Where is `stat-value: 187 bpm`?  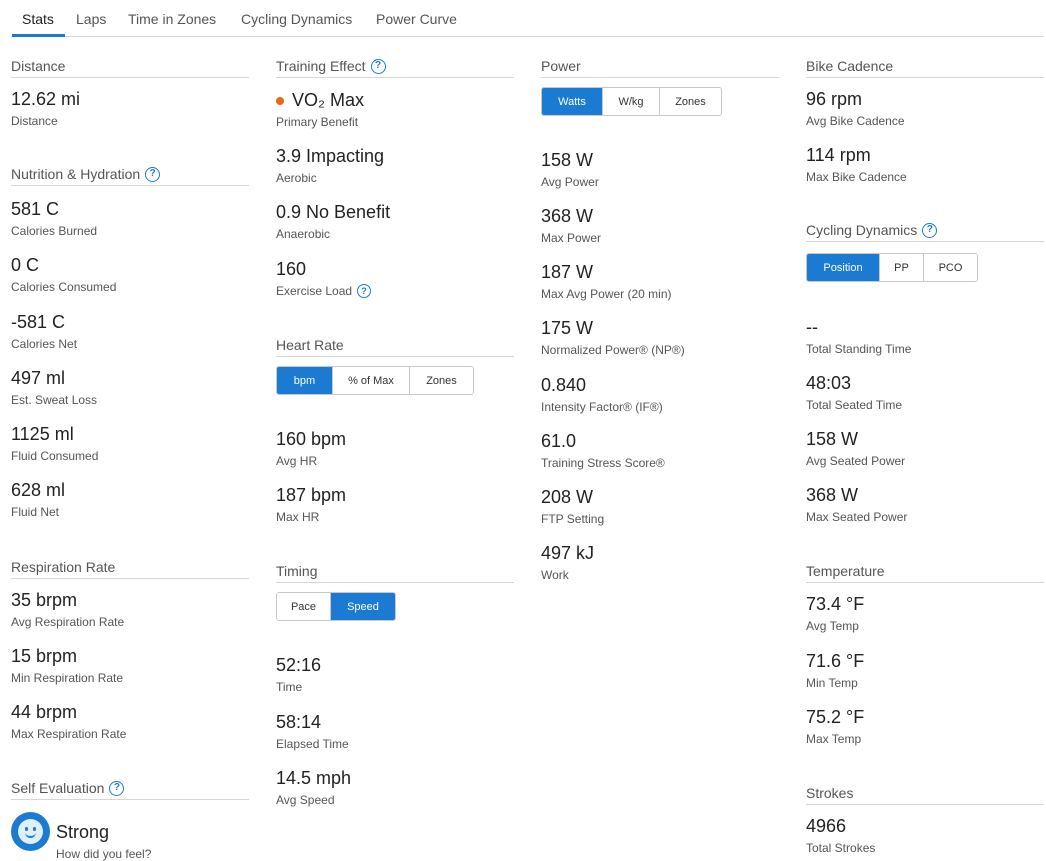
stat-value: 187 bpm is located at coordinates (311, 495).